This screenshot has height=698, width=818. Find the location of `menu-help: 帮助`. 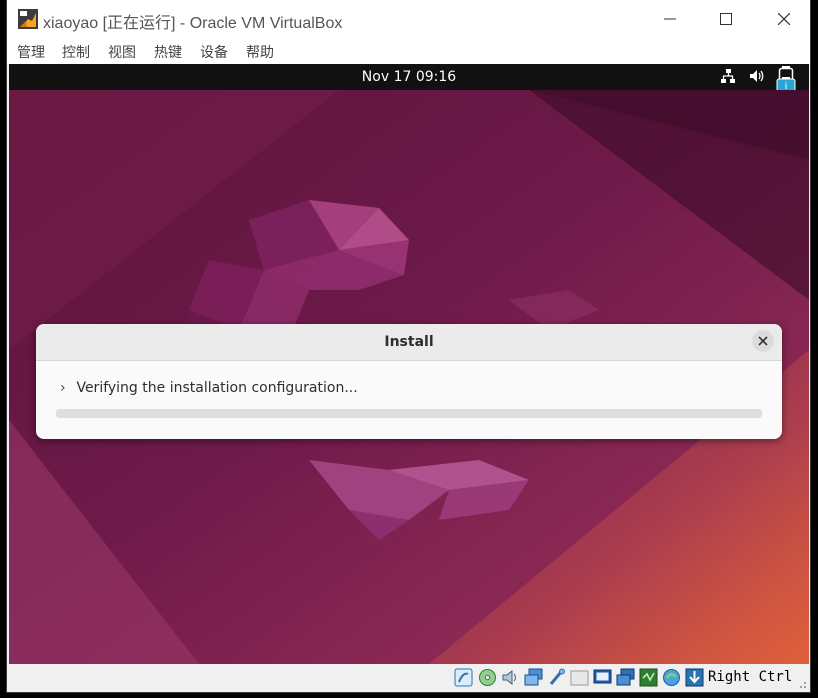

menu-help: 帮助 is located at coordinates (260, 52).